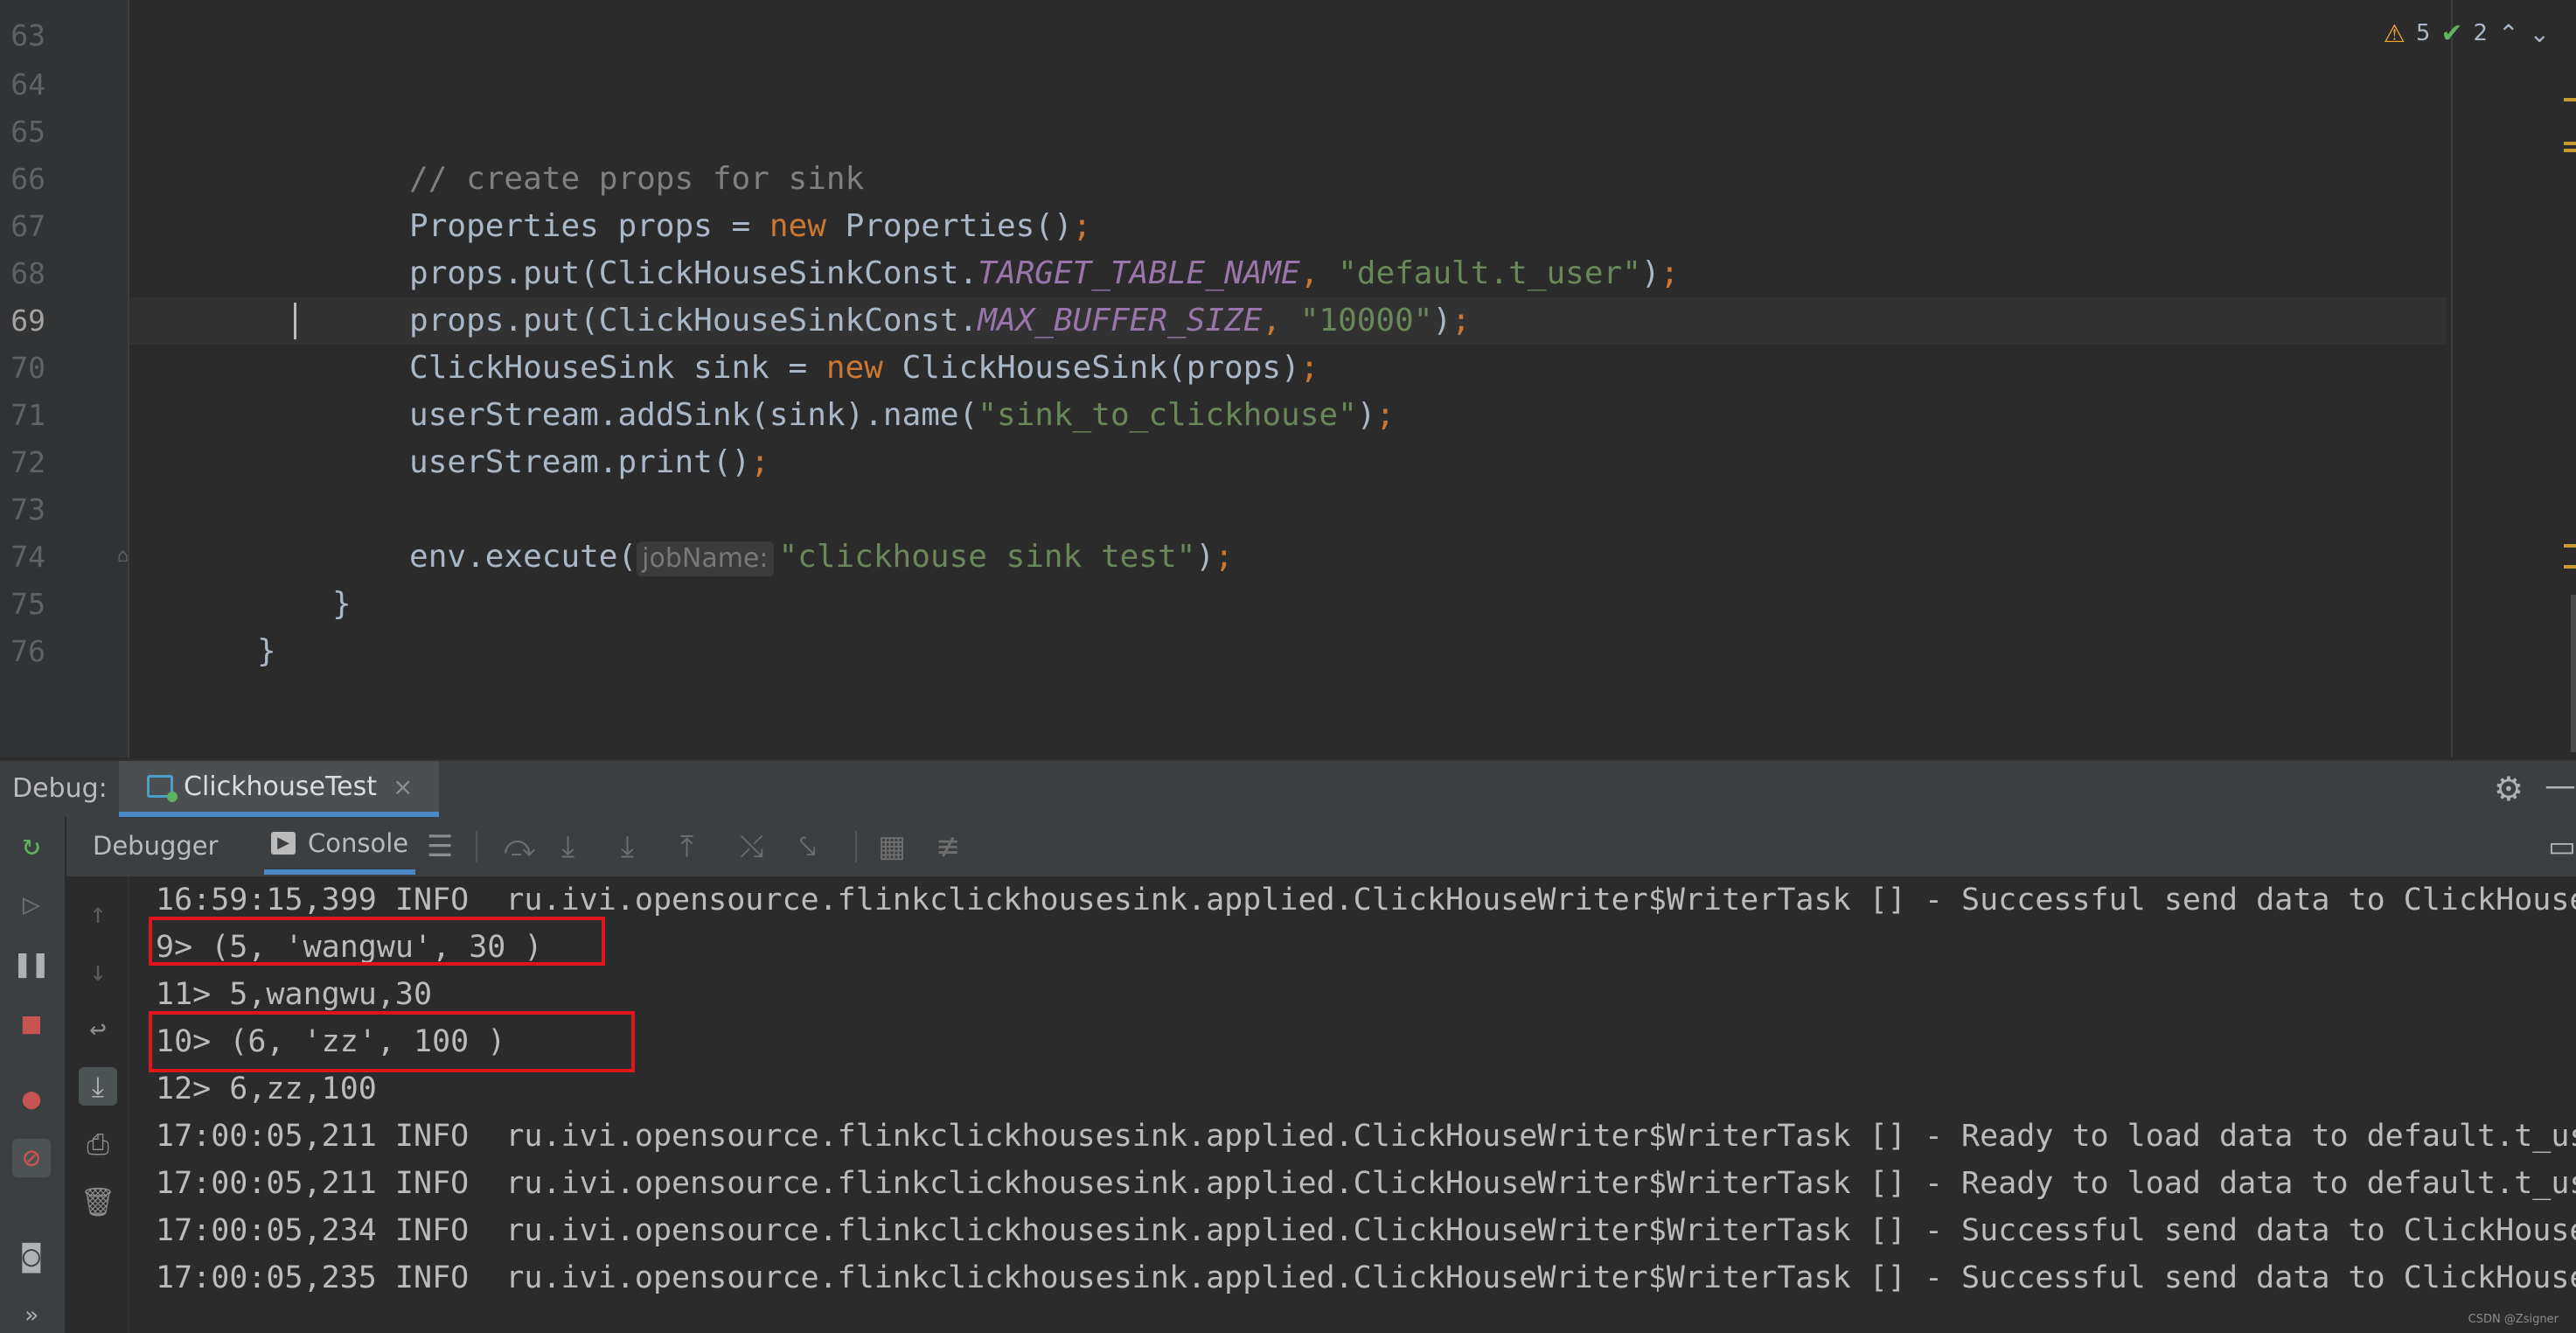 This screenshot has height=1333, width=2576. What do you see at coordinates (209, 625) in the screenshot?
I see `code-line-75: }` at bounding box center [209, 625].